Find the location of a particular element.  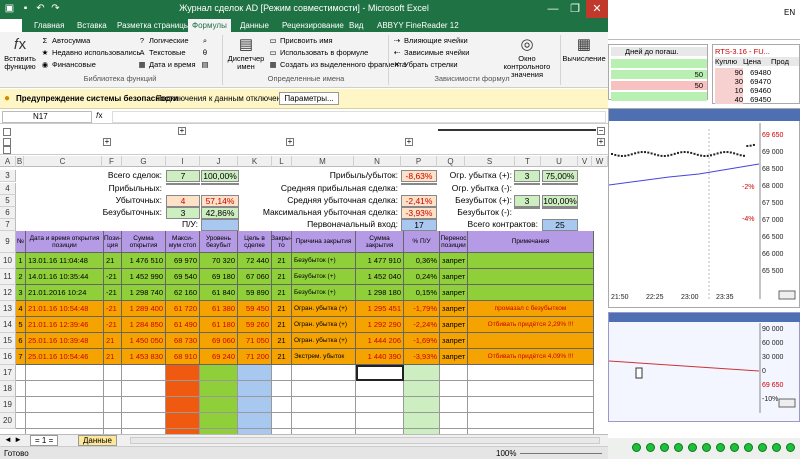

column-header: J is located at coordinates (219, 161).